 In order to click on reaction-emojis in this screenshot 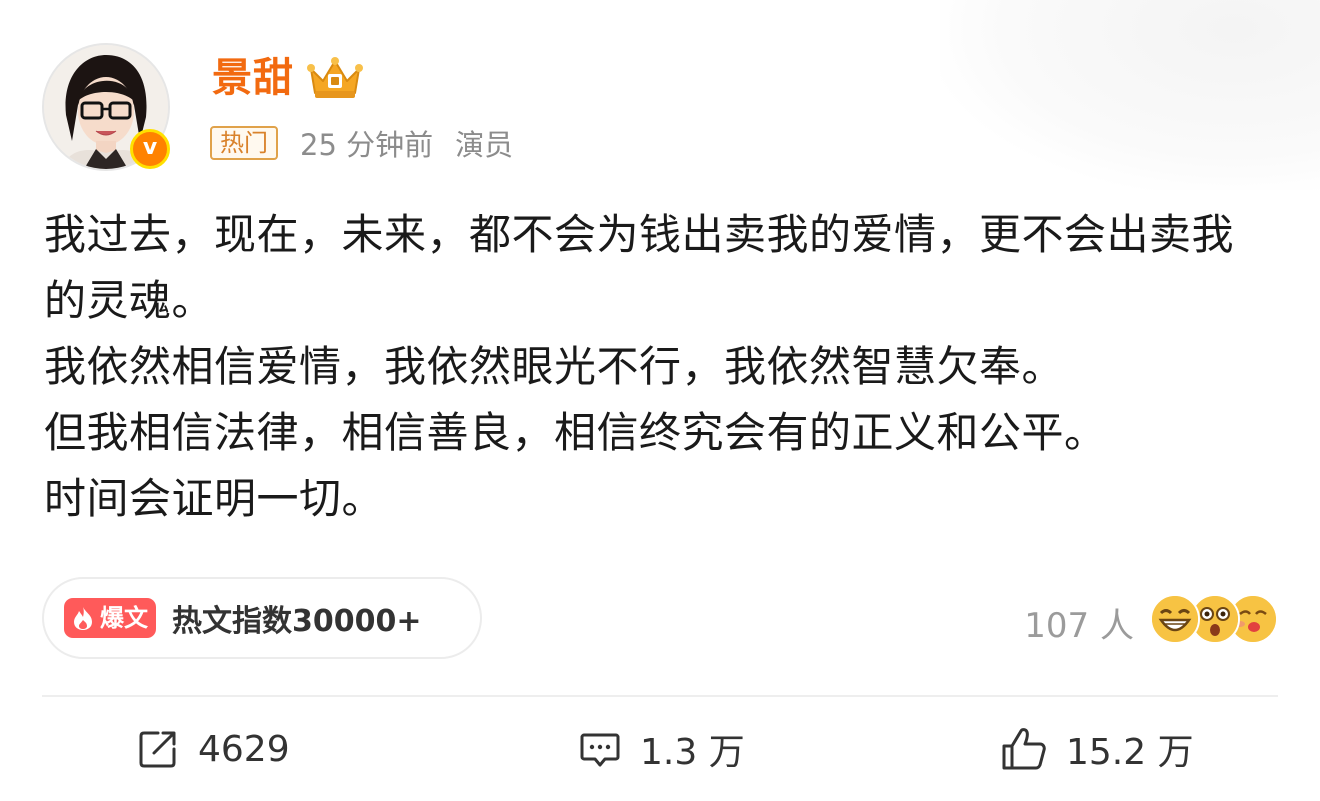, I will do `click(1215, 620)`.